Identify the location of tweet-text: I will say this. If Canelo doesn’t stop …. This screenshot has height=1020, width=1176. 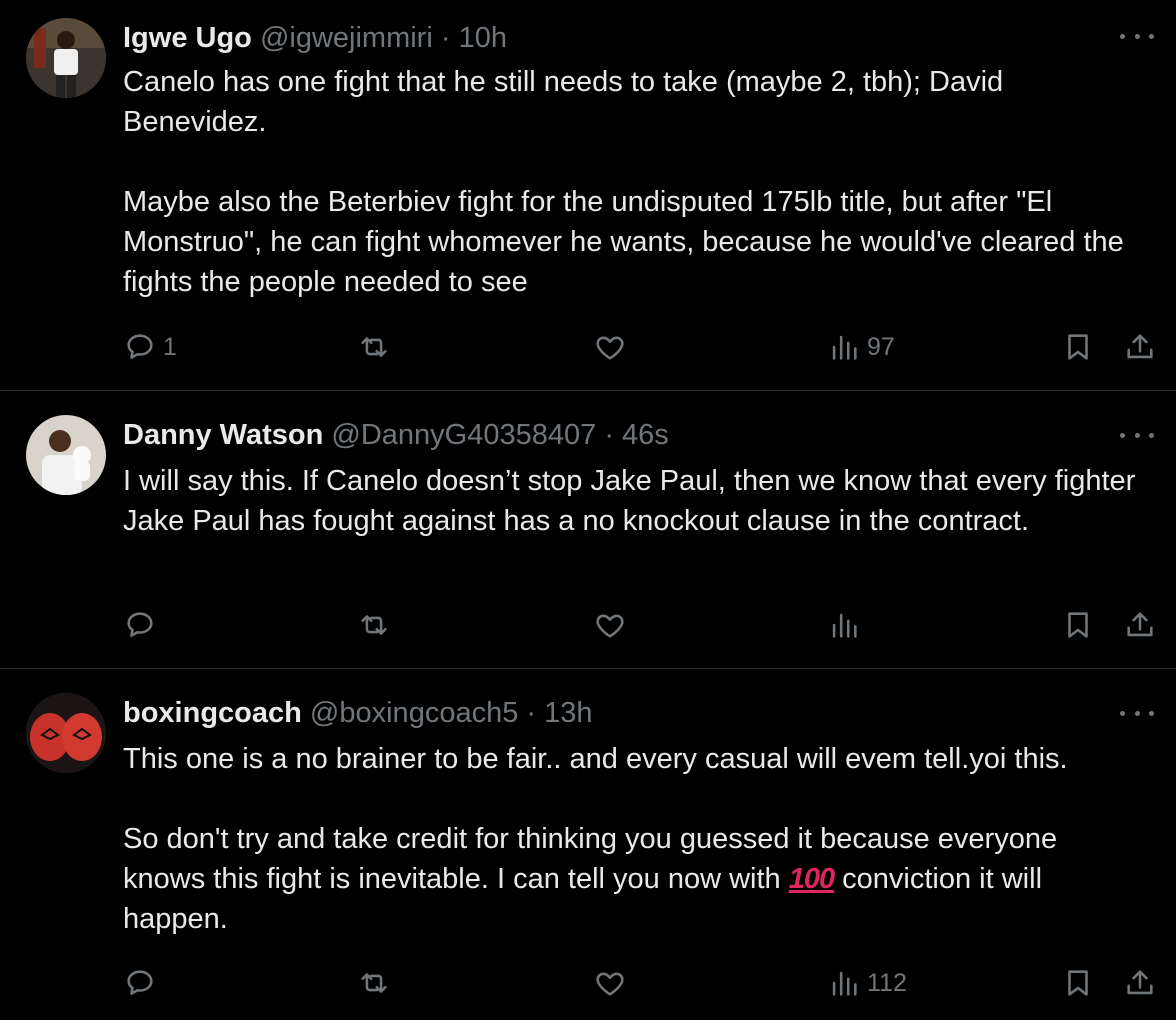
(633, 501).